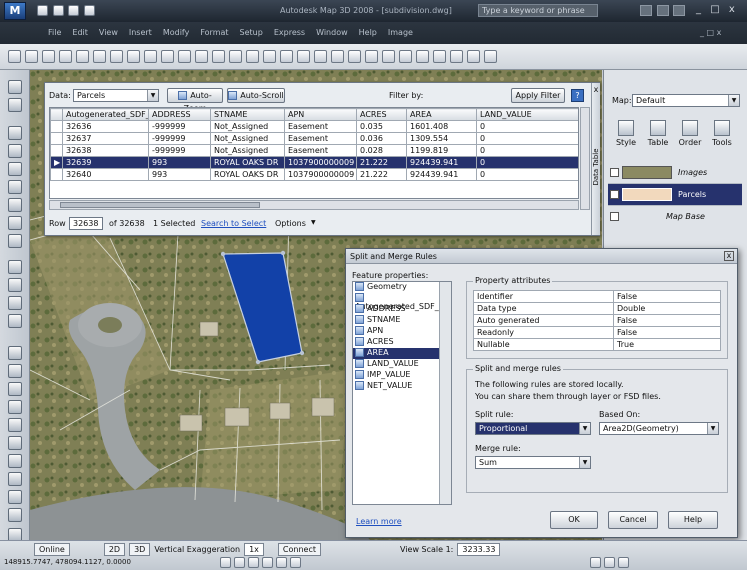  What do you see at coordinates (15, 187) in the screenshot?
I see `arc-tool-icon` at bounding box center [15, 187].